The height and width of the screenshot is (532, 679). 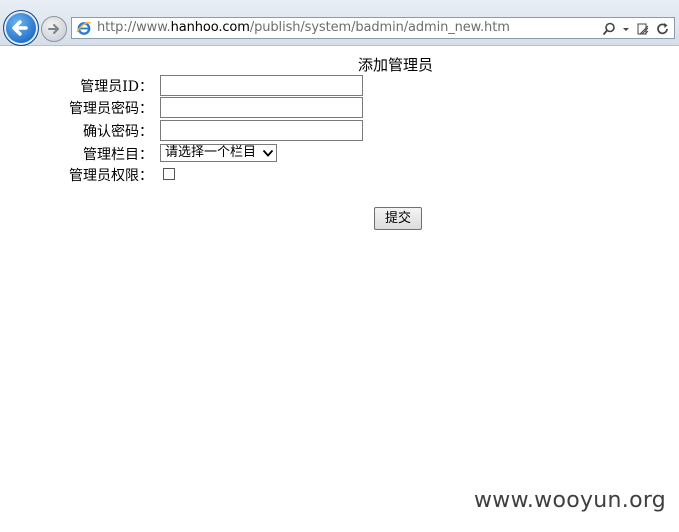 What do you see at coordinates (261, 107) in the screenshot?
I see `admin-password-input` at bounding box center [261, 107].